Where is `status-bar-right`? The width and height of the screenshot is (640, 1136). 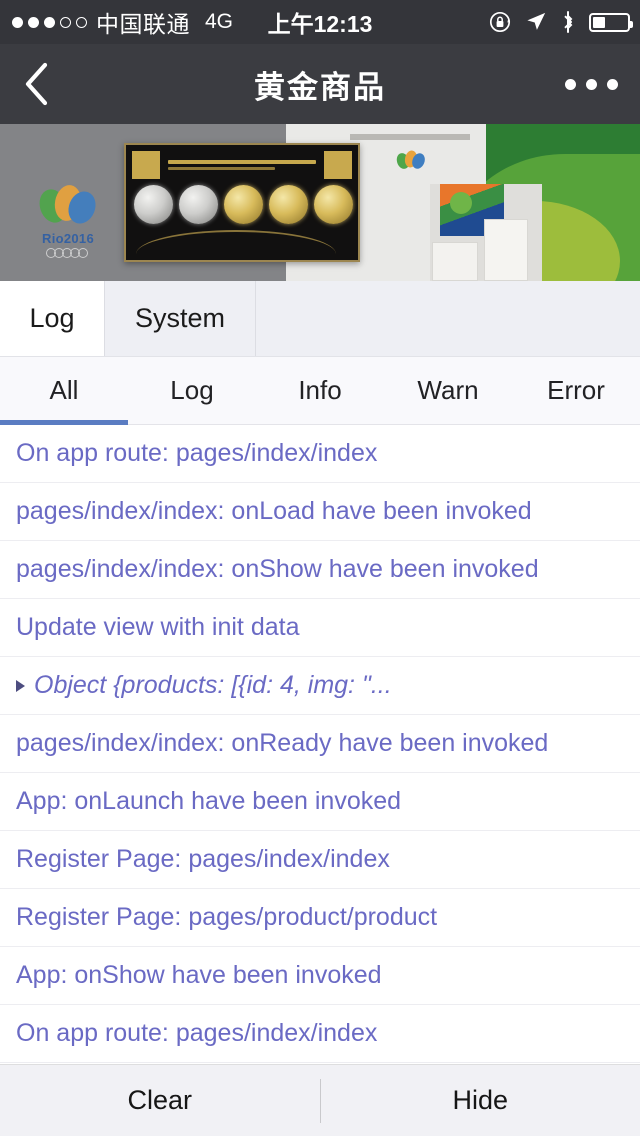
status-bar-right is located at coordinates (564, 22).